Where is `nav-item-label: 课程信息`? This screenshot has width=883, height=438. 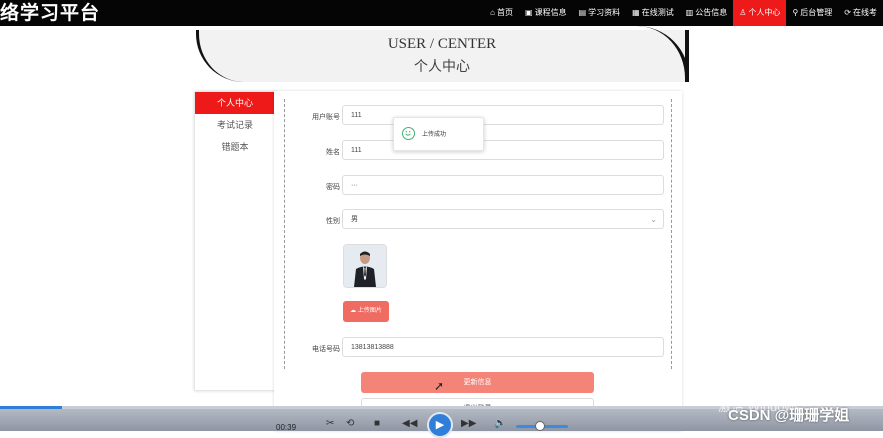 nav-item-label: 课程信息 is located at coordinates (550, 12).